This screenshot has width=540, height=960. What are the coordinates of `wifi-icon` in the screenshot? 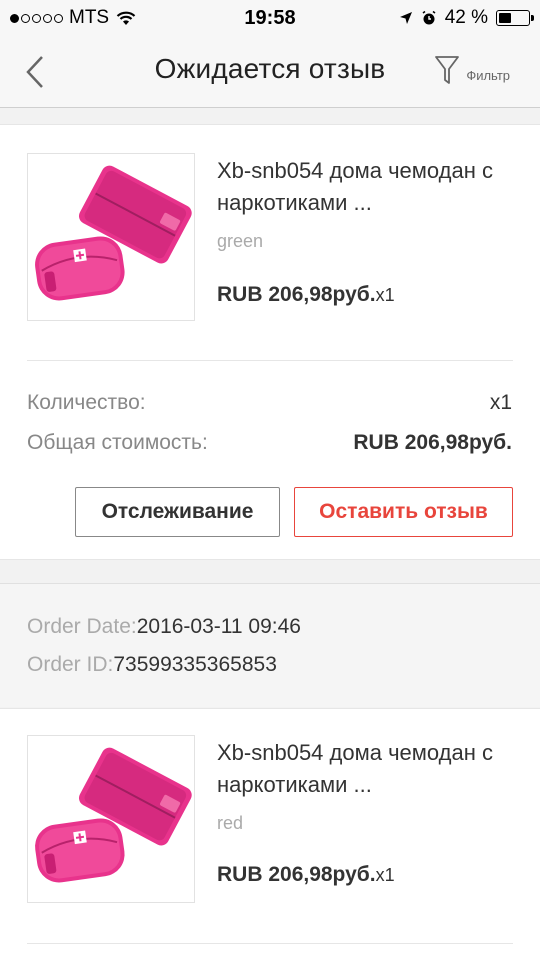 It's located at (126, 18).